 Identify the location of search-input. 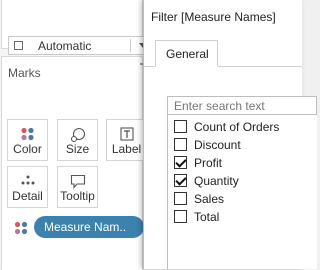
(242, 105).